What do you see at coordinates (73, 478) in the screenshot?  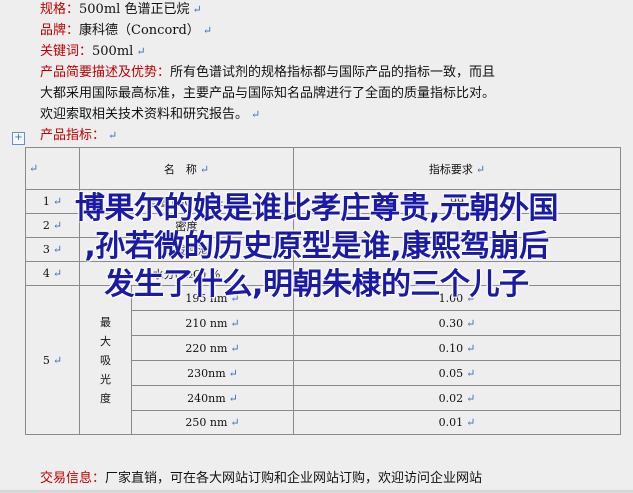 I see `footer-label: 交易信息：` at bounding box center [73, 478].